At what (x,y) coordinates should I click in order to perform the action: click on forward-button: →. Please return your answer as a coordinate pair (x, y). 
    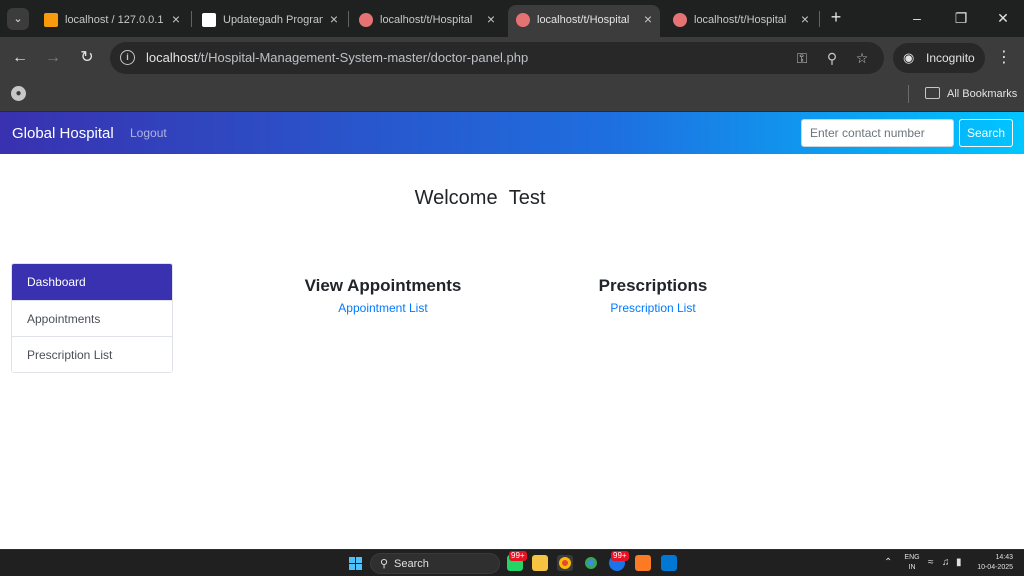
    Looking at the image, I should click on (53, 58).